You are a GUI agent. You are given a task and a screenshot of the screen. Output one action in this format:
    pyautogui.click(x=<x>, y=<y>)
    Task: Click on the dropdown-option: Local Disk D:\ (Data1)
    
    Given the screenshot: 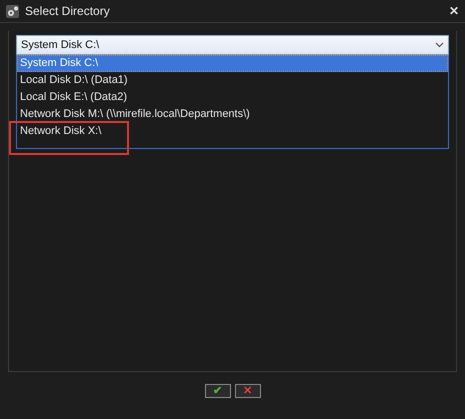 What is the action you would take?
    pyautogui.click(x=232, y=80)
    